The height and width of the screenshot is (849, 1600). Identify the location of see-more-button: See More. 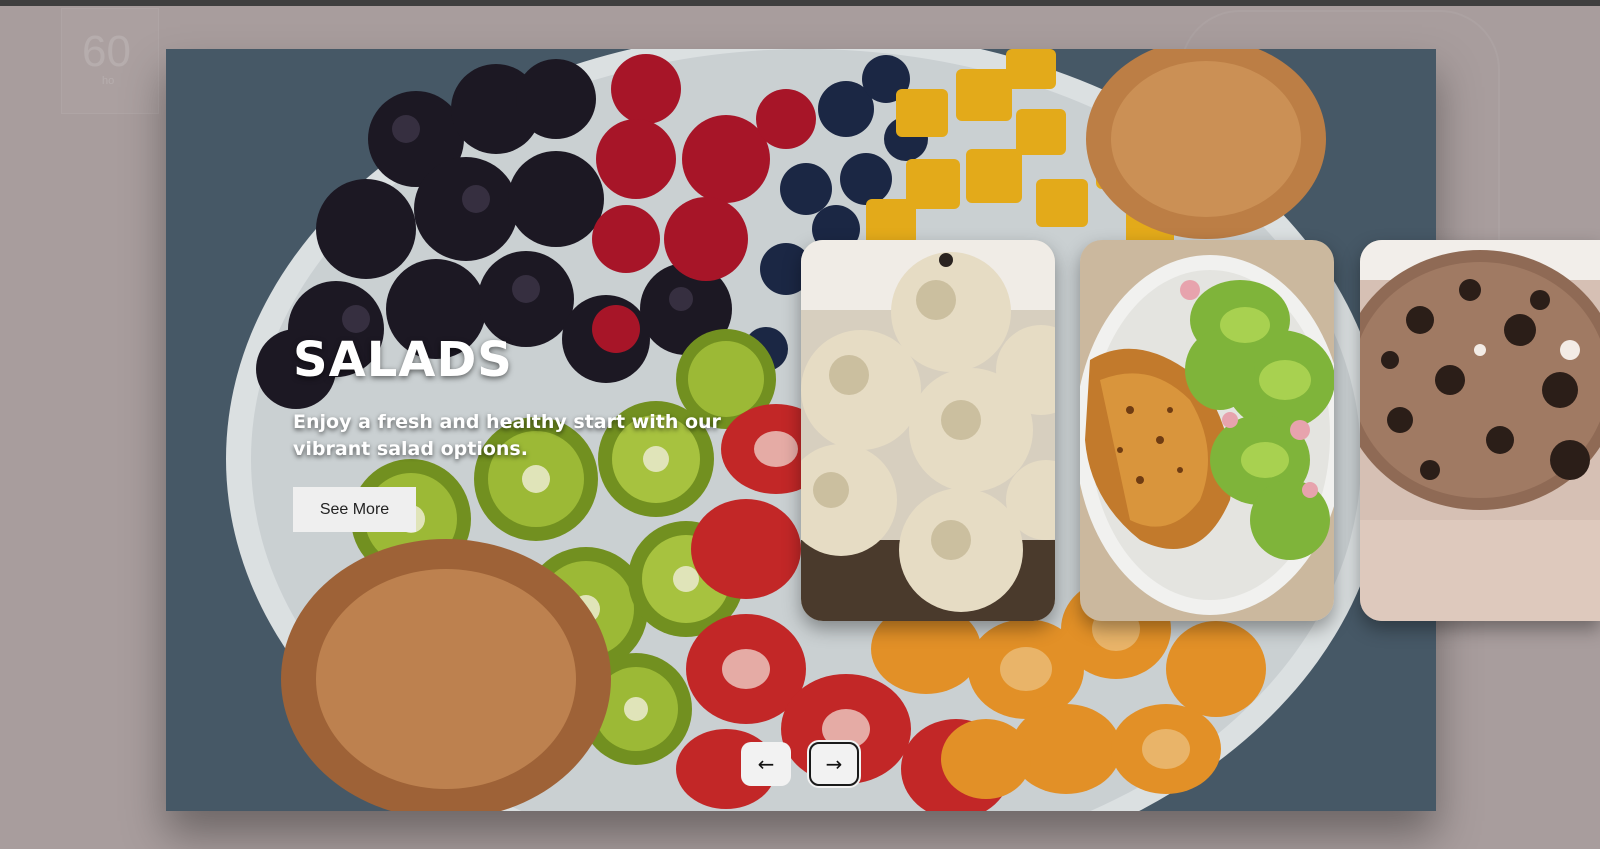
(354, 509).